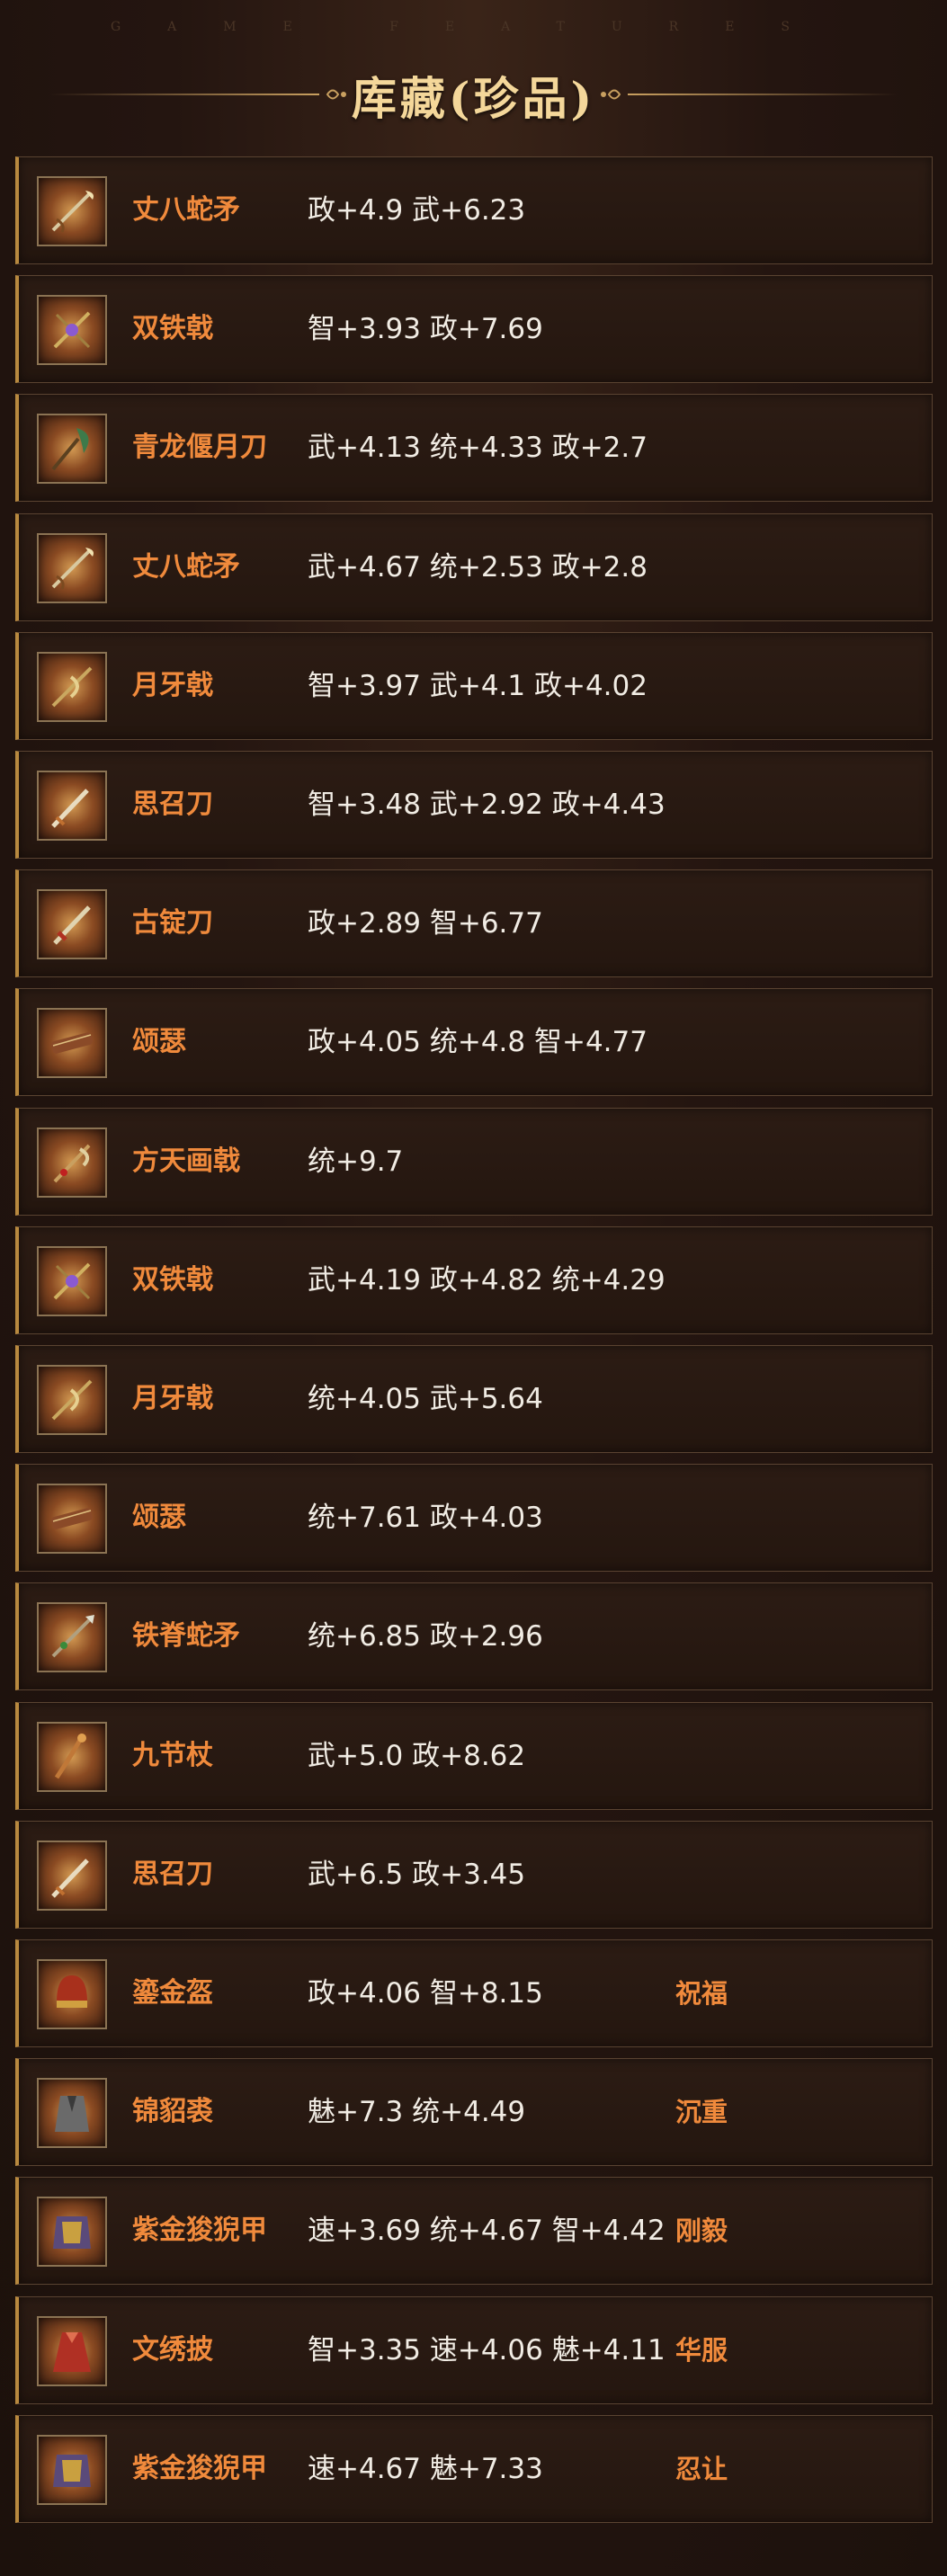 The width and height of the screenshot is (947, 2576). I want to click on treasure-row: 紫金狻猊甲 速+3.69 统+4.67 智+4.42 刚毅, so click(474, 2231).